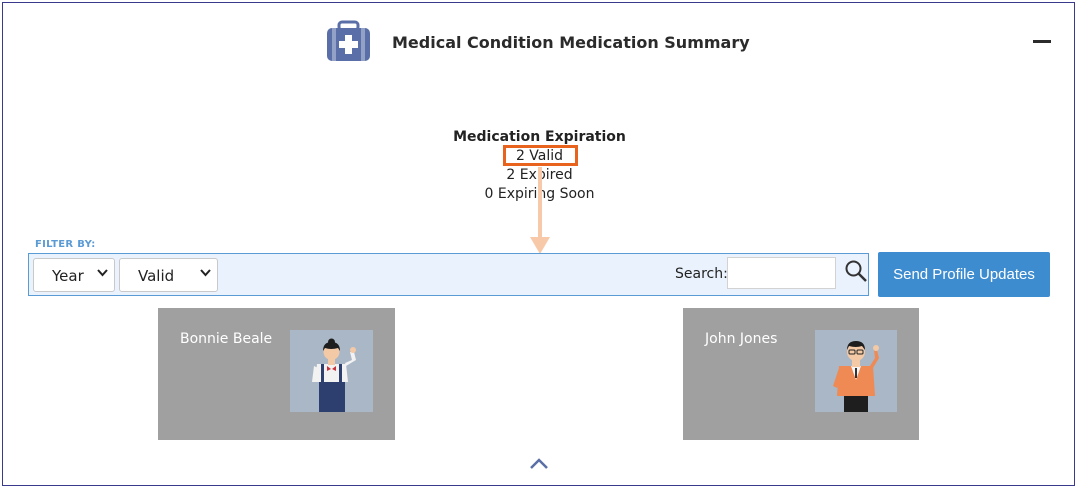 This screenshot has width=1079, height=490. What do you see at coordinates (571, 42) in the screenshot?
I see `page-title: Medical Condition Medication Summary` at bounding box center [571, 42].